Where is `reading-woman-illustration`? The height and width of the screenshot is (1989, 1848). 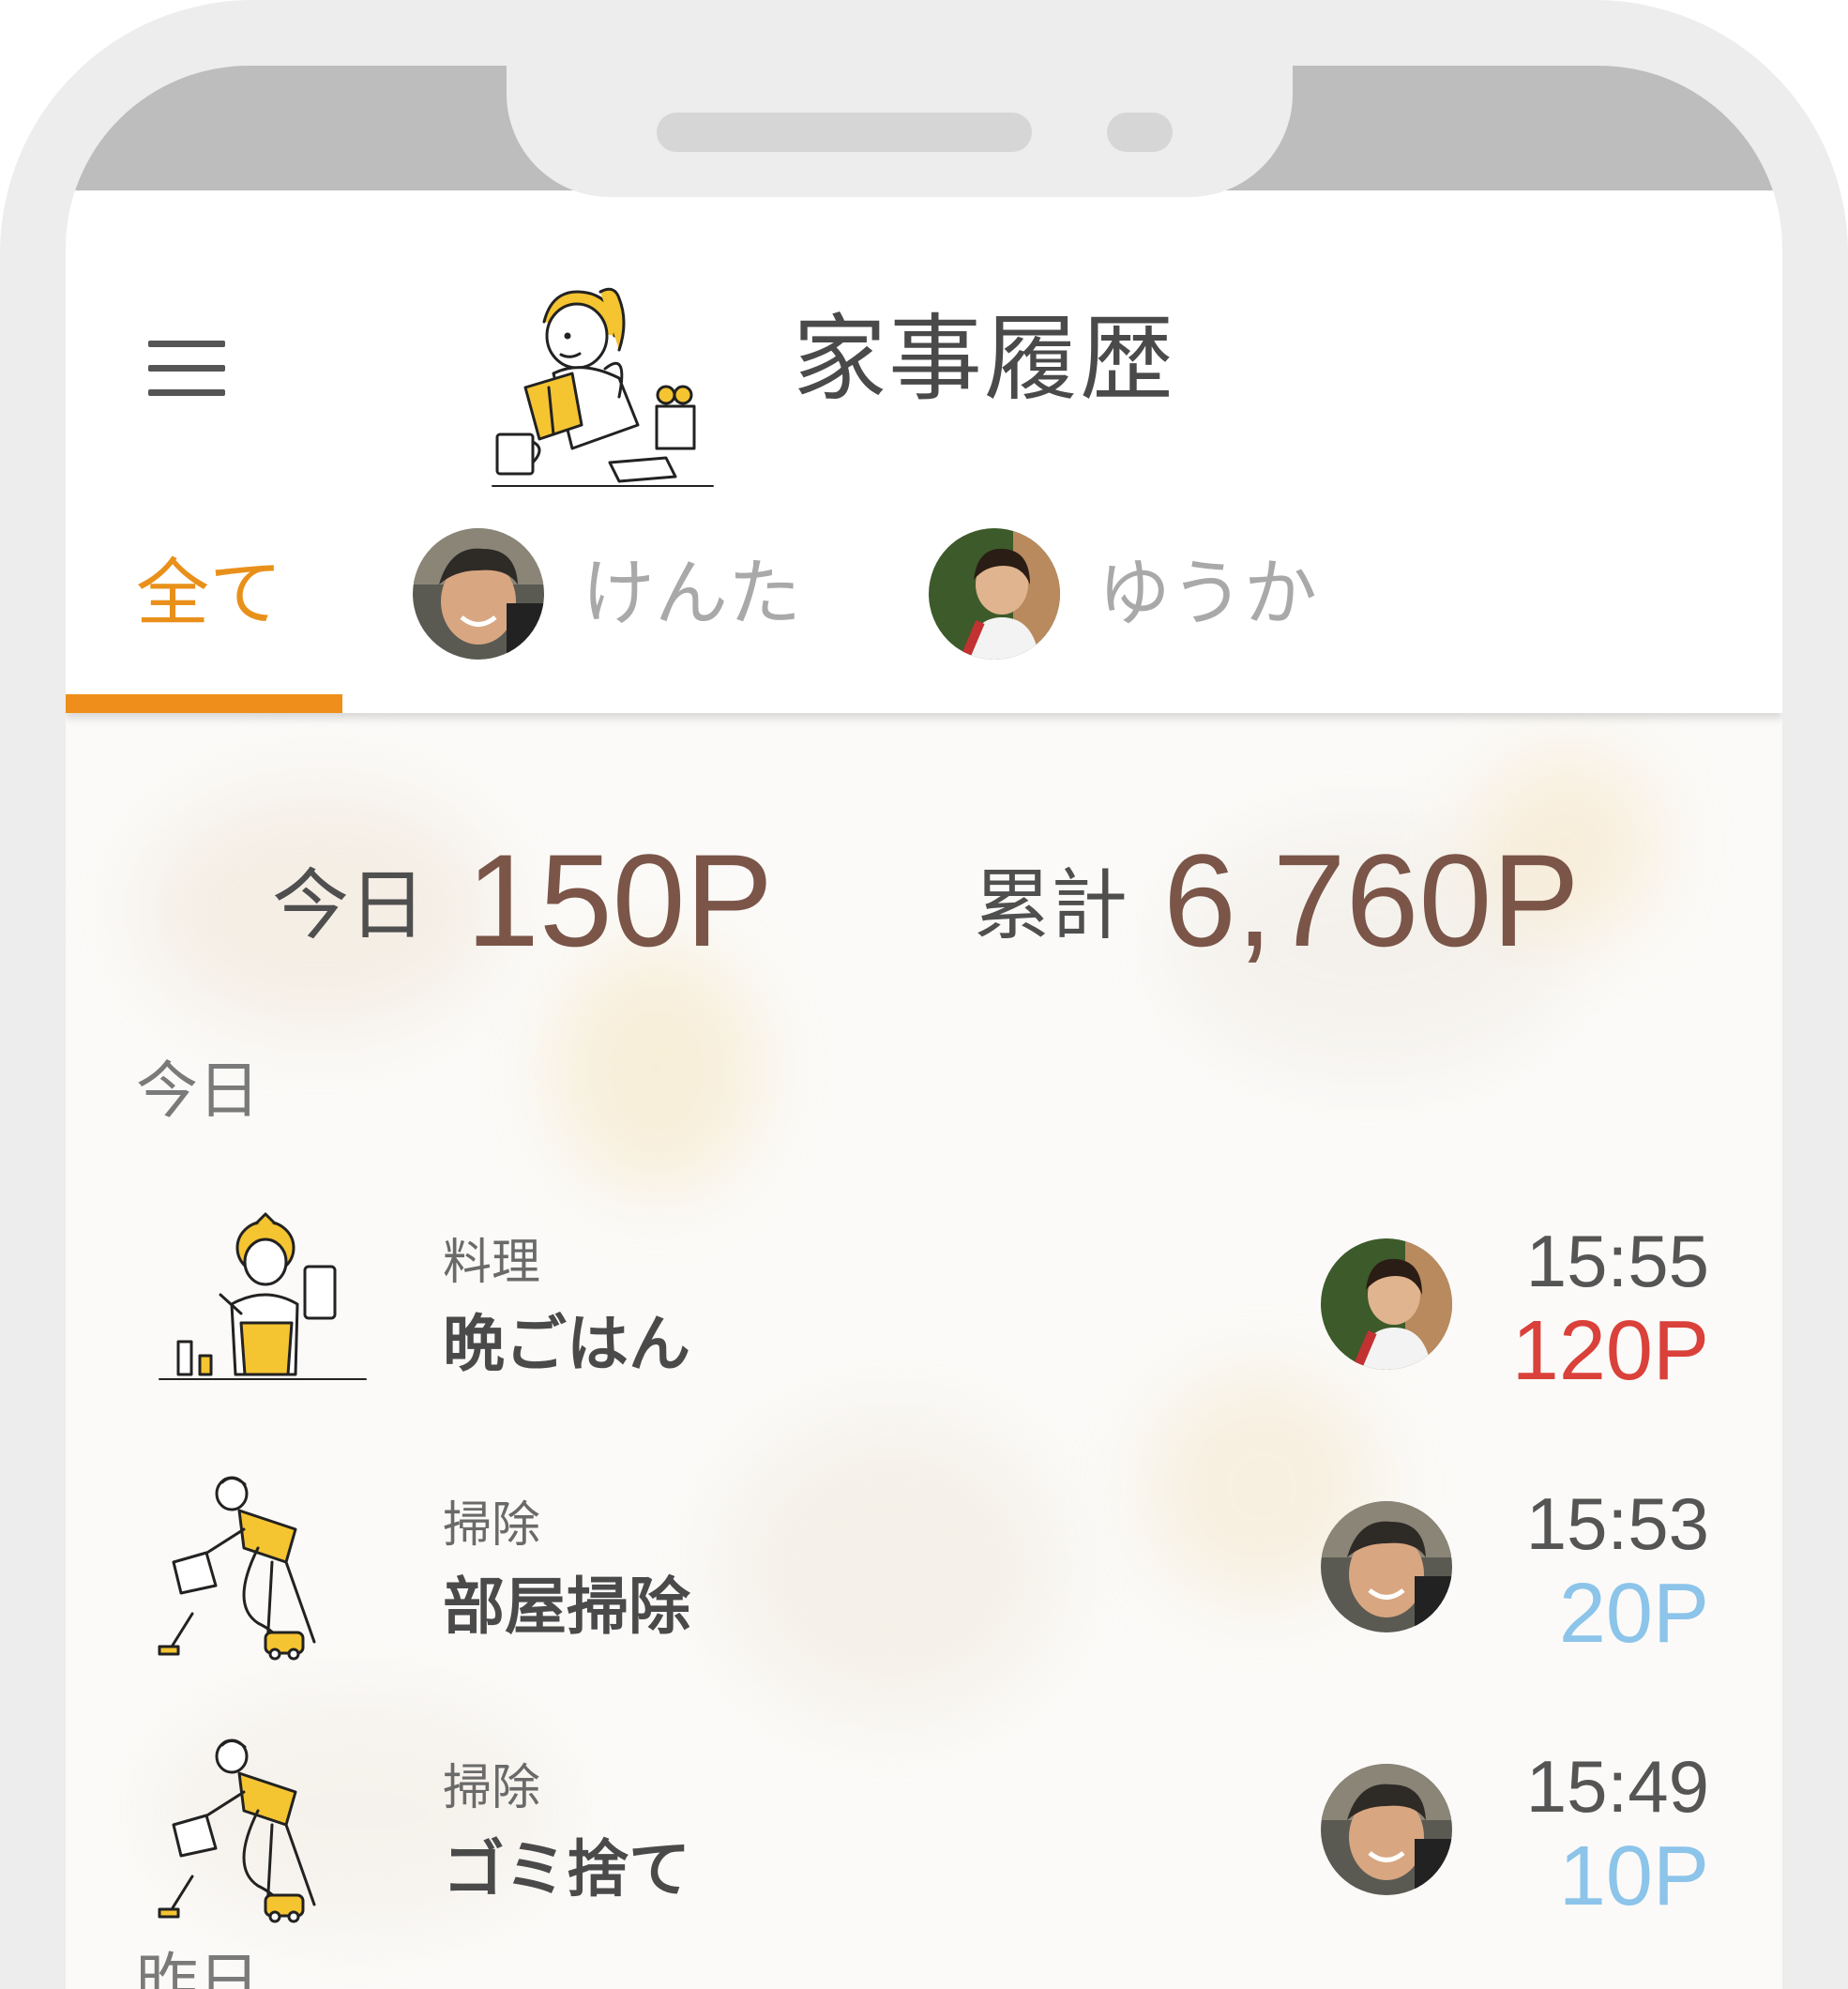
reading-woman-illustration is located at coordinates (603, 387).